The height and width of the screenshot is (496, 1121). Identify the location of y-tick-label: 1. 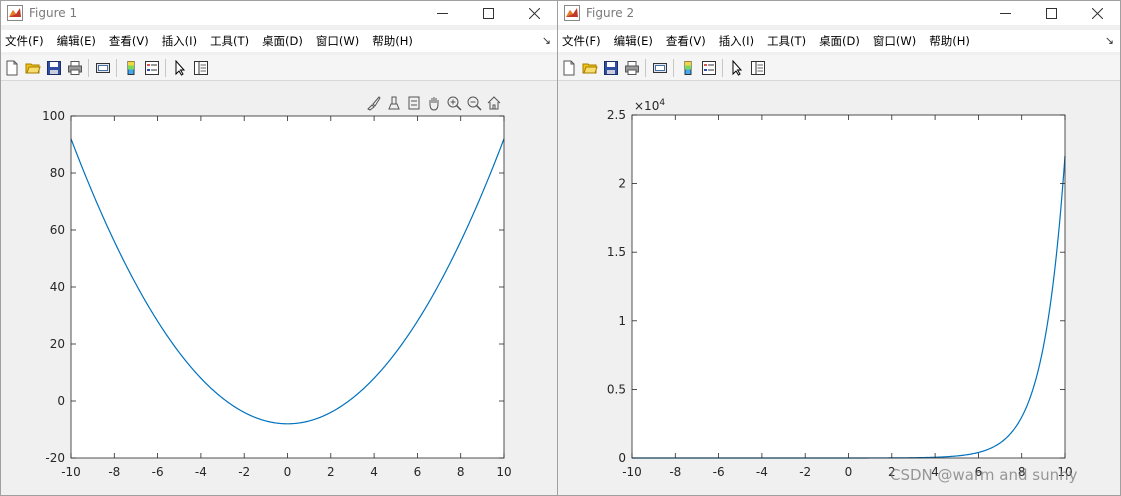
(622, 321).